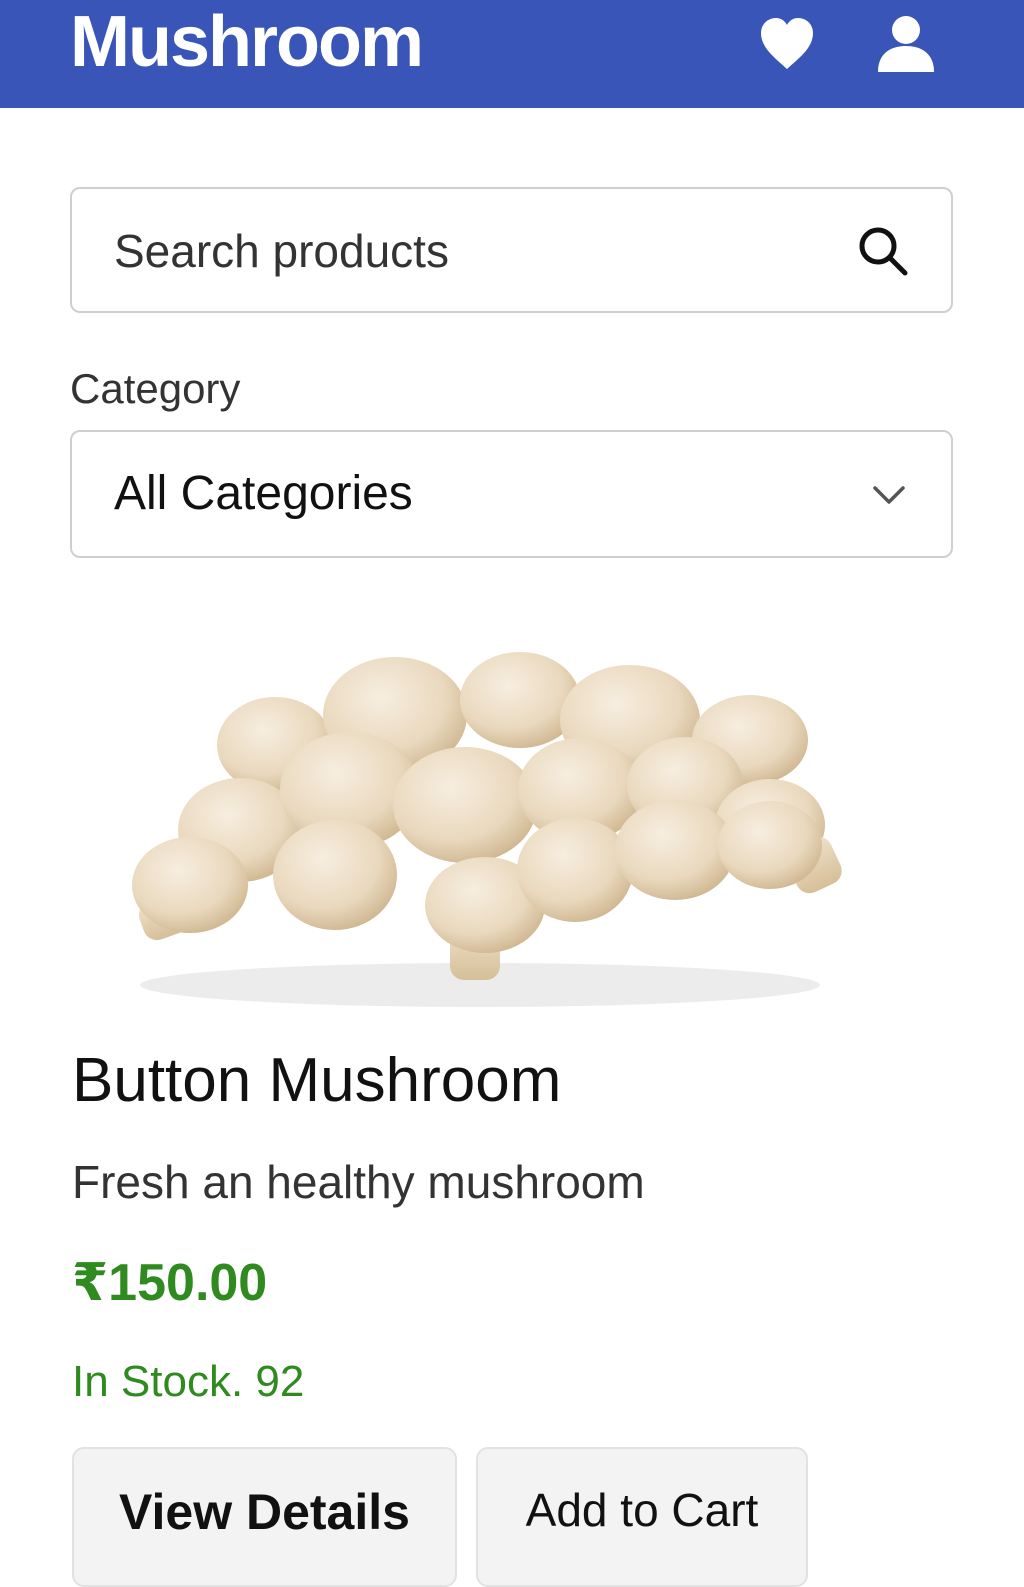 Image resolution: width=1024 pixels, height=1587 pixels. I want to click on category-label: Category, so click(155, 388).